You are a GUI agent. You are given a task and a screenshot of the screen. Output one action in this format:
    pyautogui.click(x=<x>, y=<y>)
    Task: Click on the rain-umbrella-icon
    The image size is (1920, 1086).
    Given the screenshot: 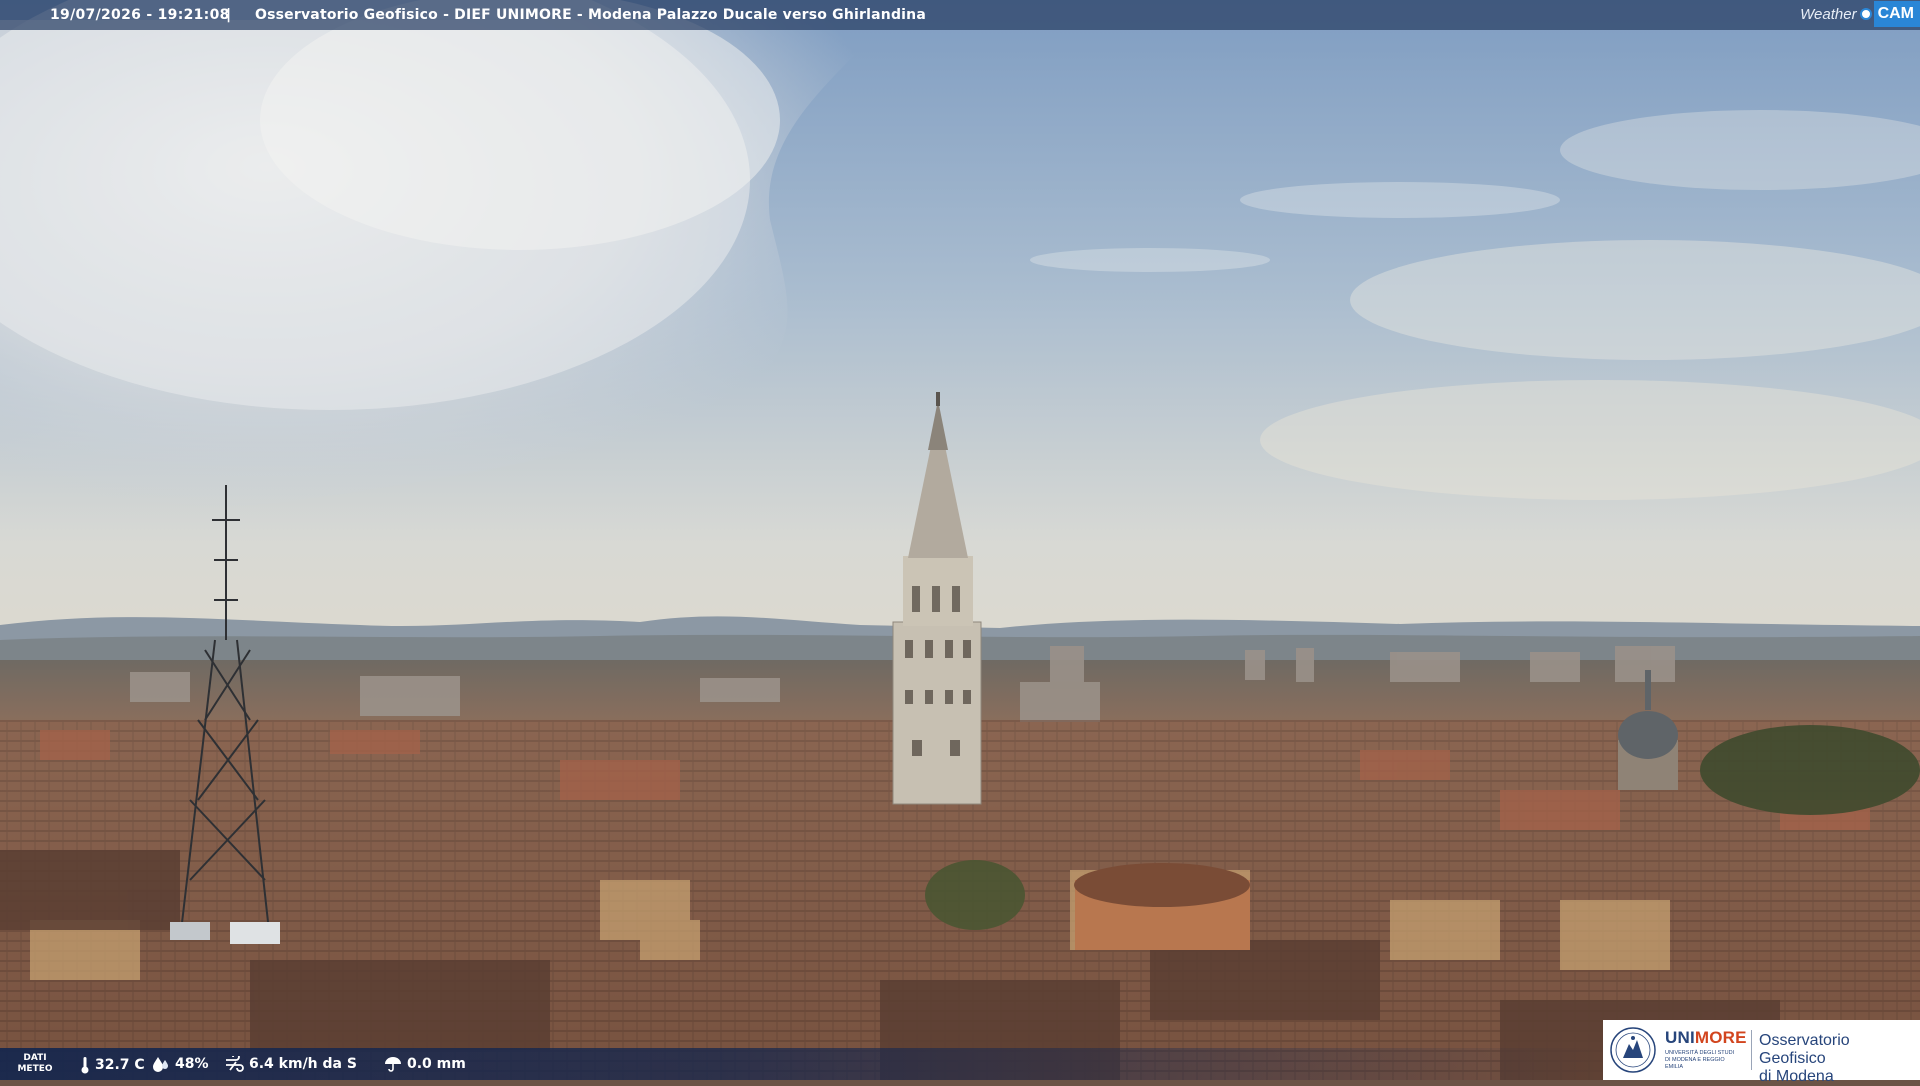 What is the action you would take?
    pyautogui.click(x=393, y=1064)
    